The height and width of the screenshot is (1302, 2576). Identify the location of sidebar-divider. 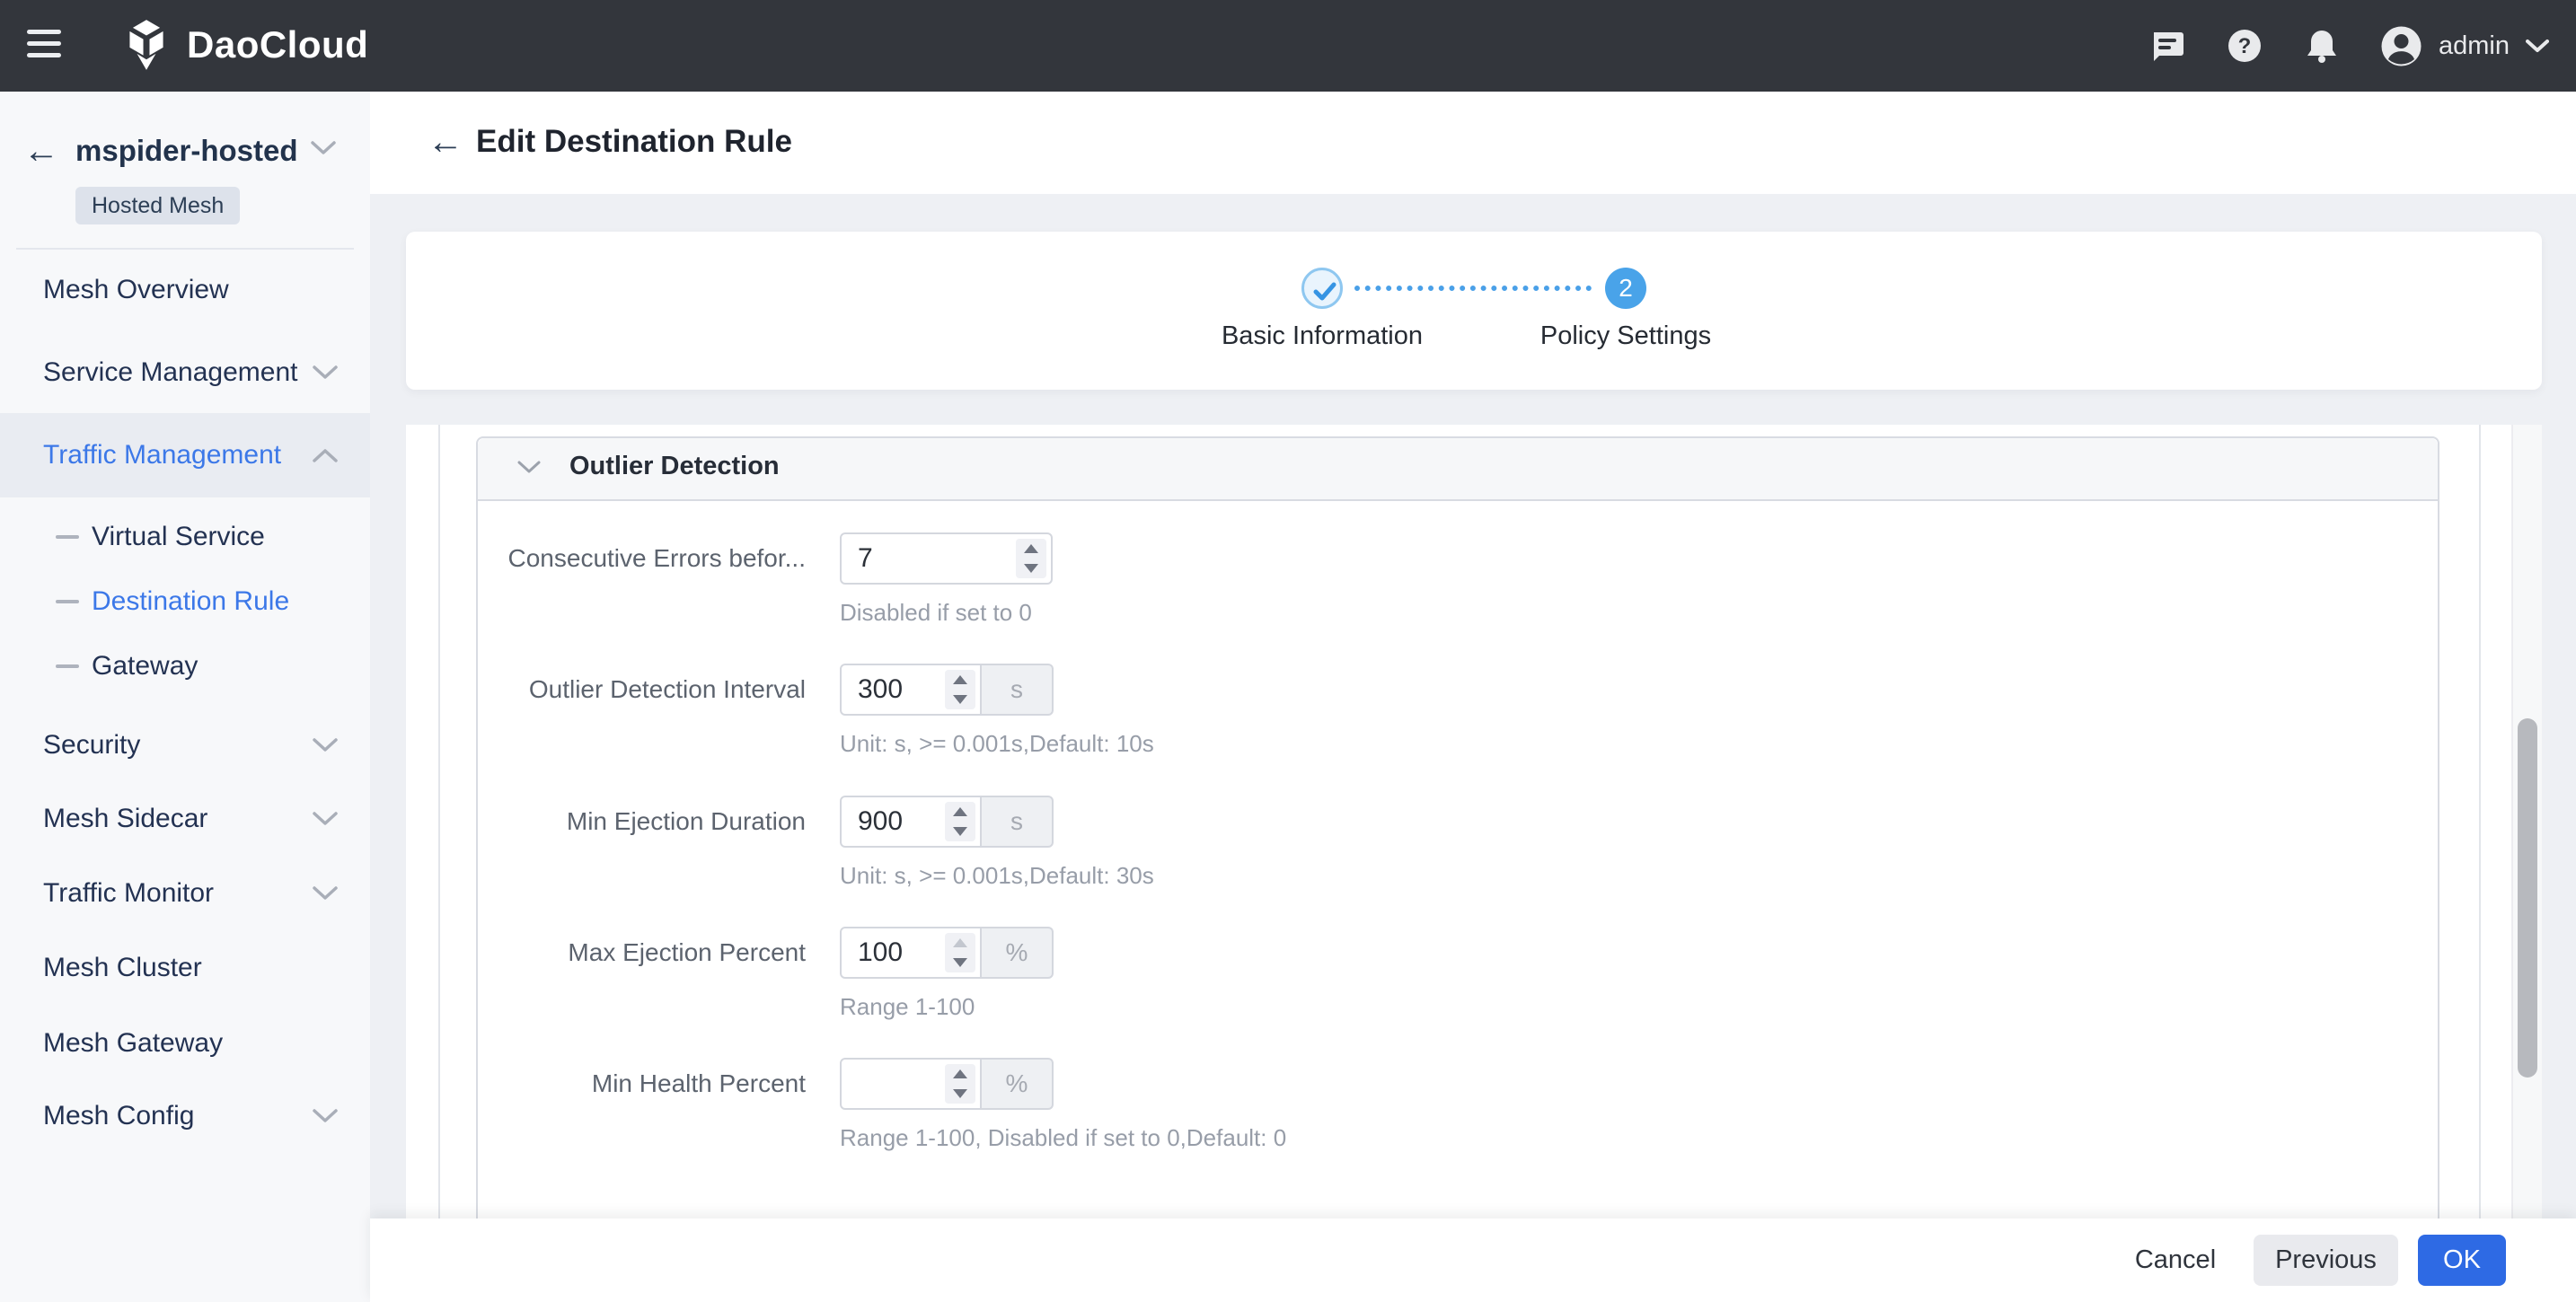
(185, 249).